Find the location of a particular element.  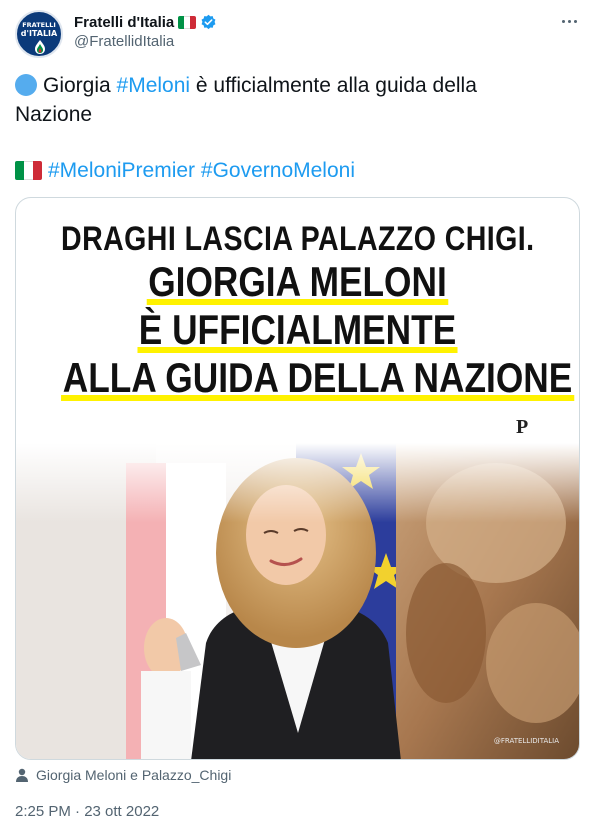

verified-badge-icon is located at coordinates (208, 21).